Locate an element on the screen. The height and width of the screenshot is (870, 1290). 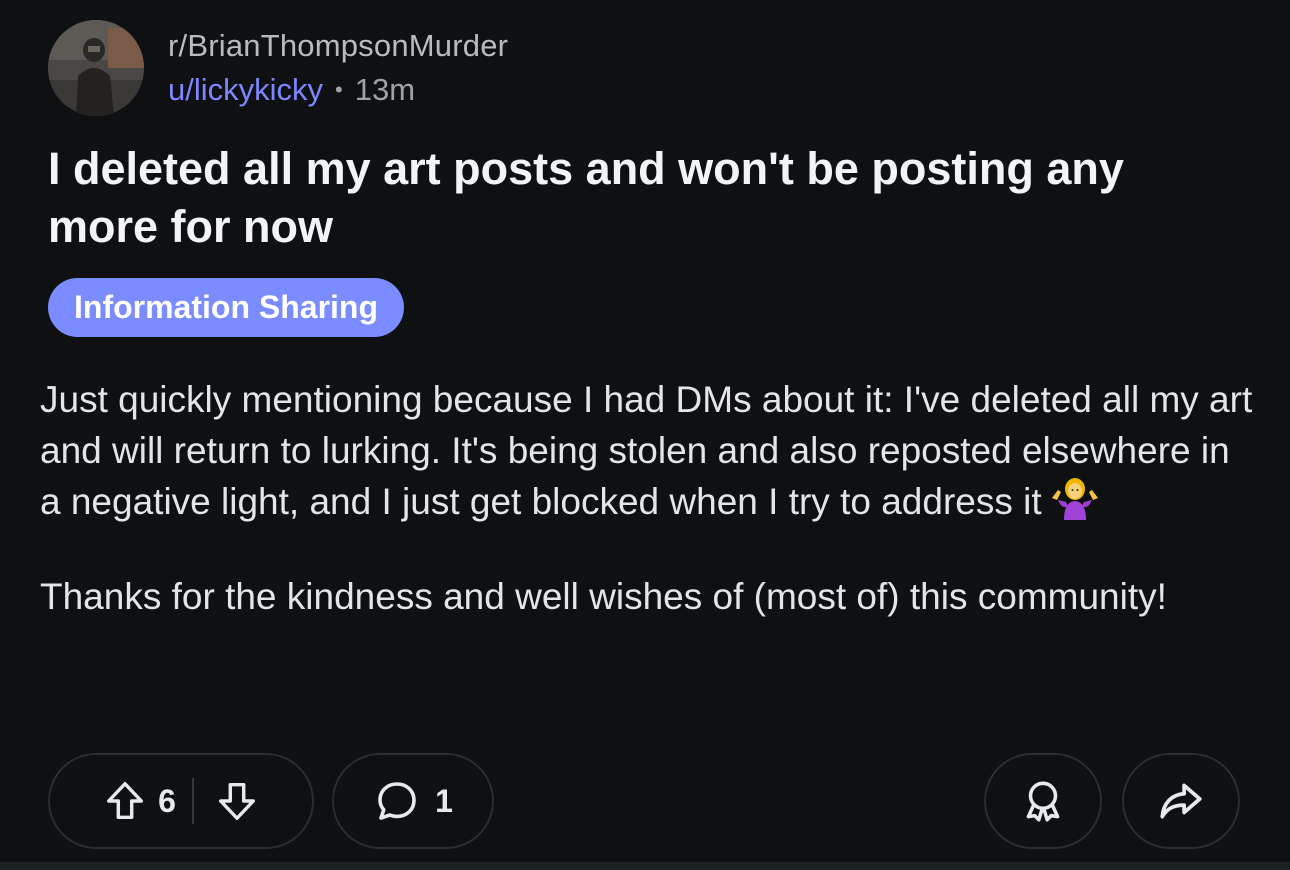
comments-button: 1 is located at coordinates (413, 801).